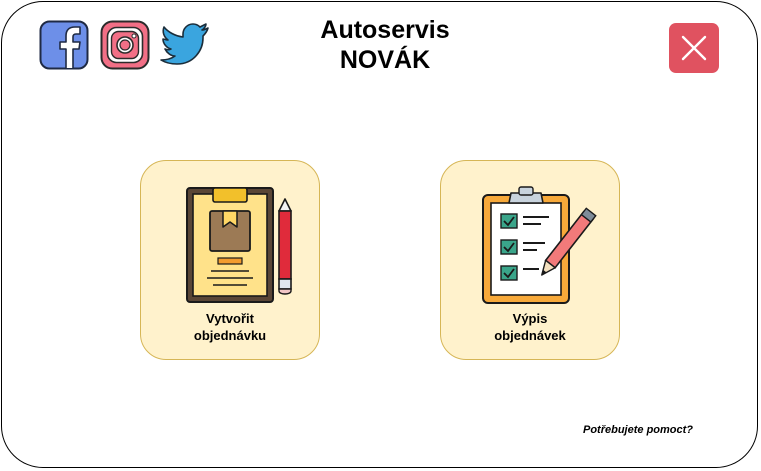 The width and height of the screenshot is (761, 471). What do you see at coordinates (125, 45) in the screenshot?
I see `instagram-icon` at bounding box center [125, 45].